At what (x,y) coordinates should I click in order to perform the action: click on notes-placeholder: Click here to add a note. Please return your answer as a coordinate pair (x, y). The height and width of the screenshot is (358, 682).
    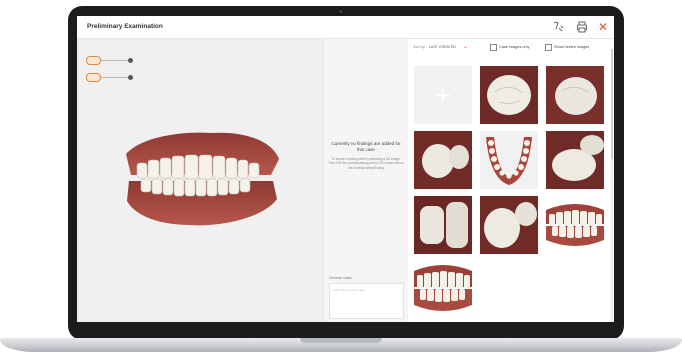
    Looking at the image, I should click on (349, 290).